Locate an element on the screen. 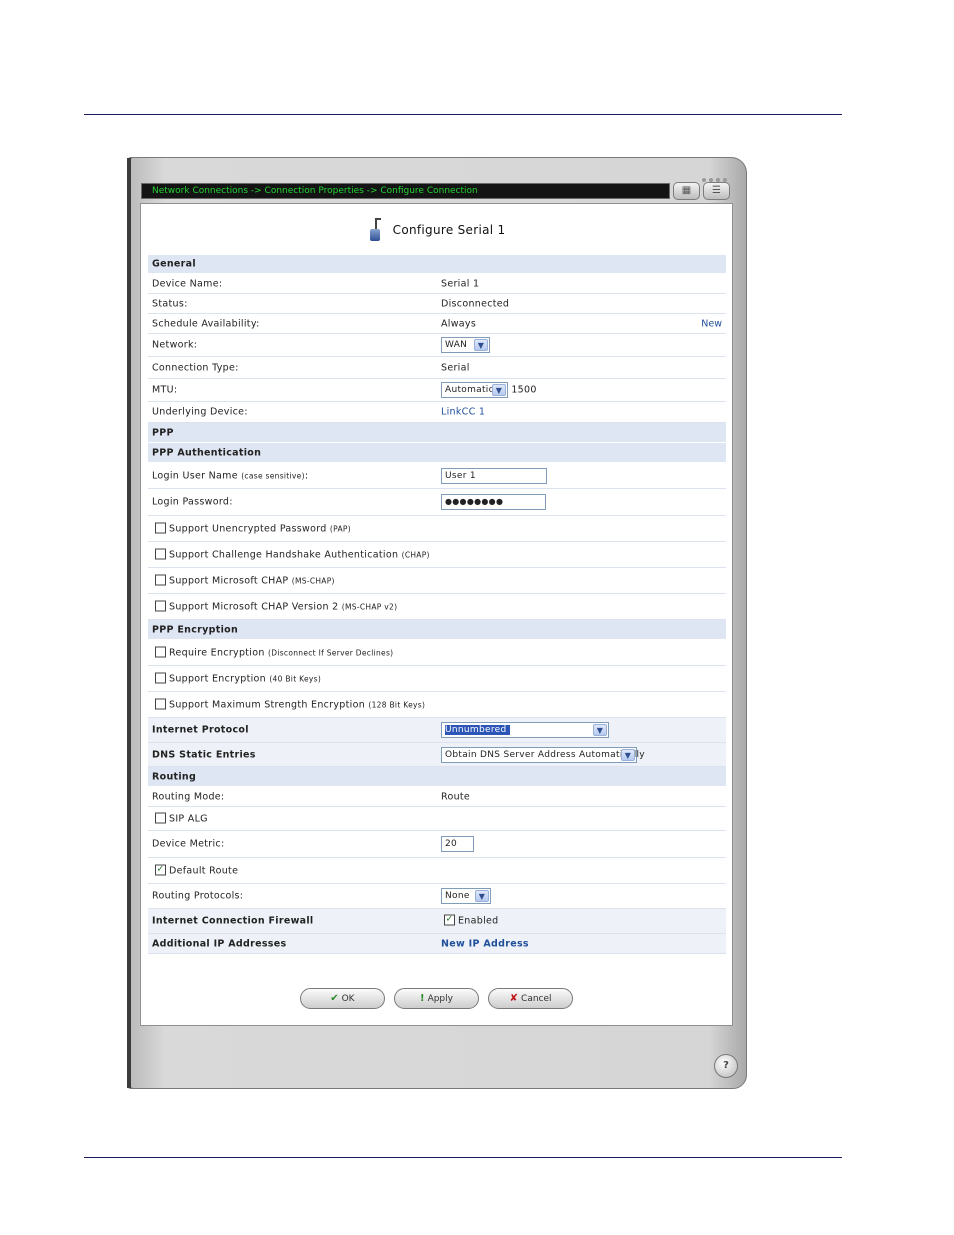 The image size is (954, 1235). page-top-rule is located at coordinates (463, 114).